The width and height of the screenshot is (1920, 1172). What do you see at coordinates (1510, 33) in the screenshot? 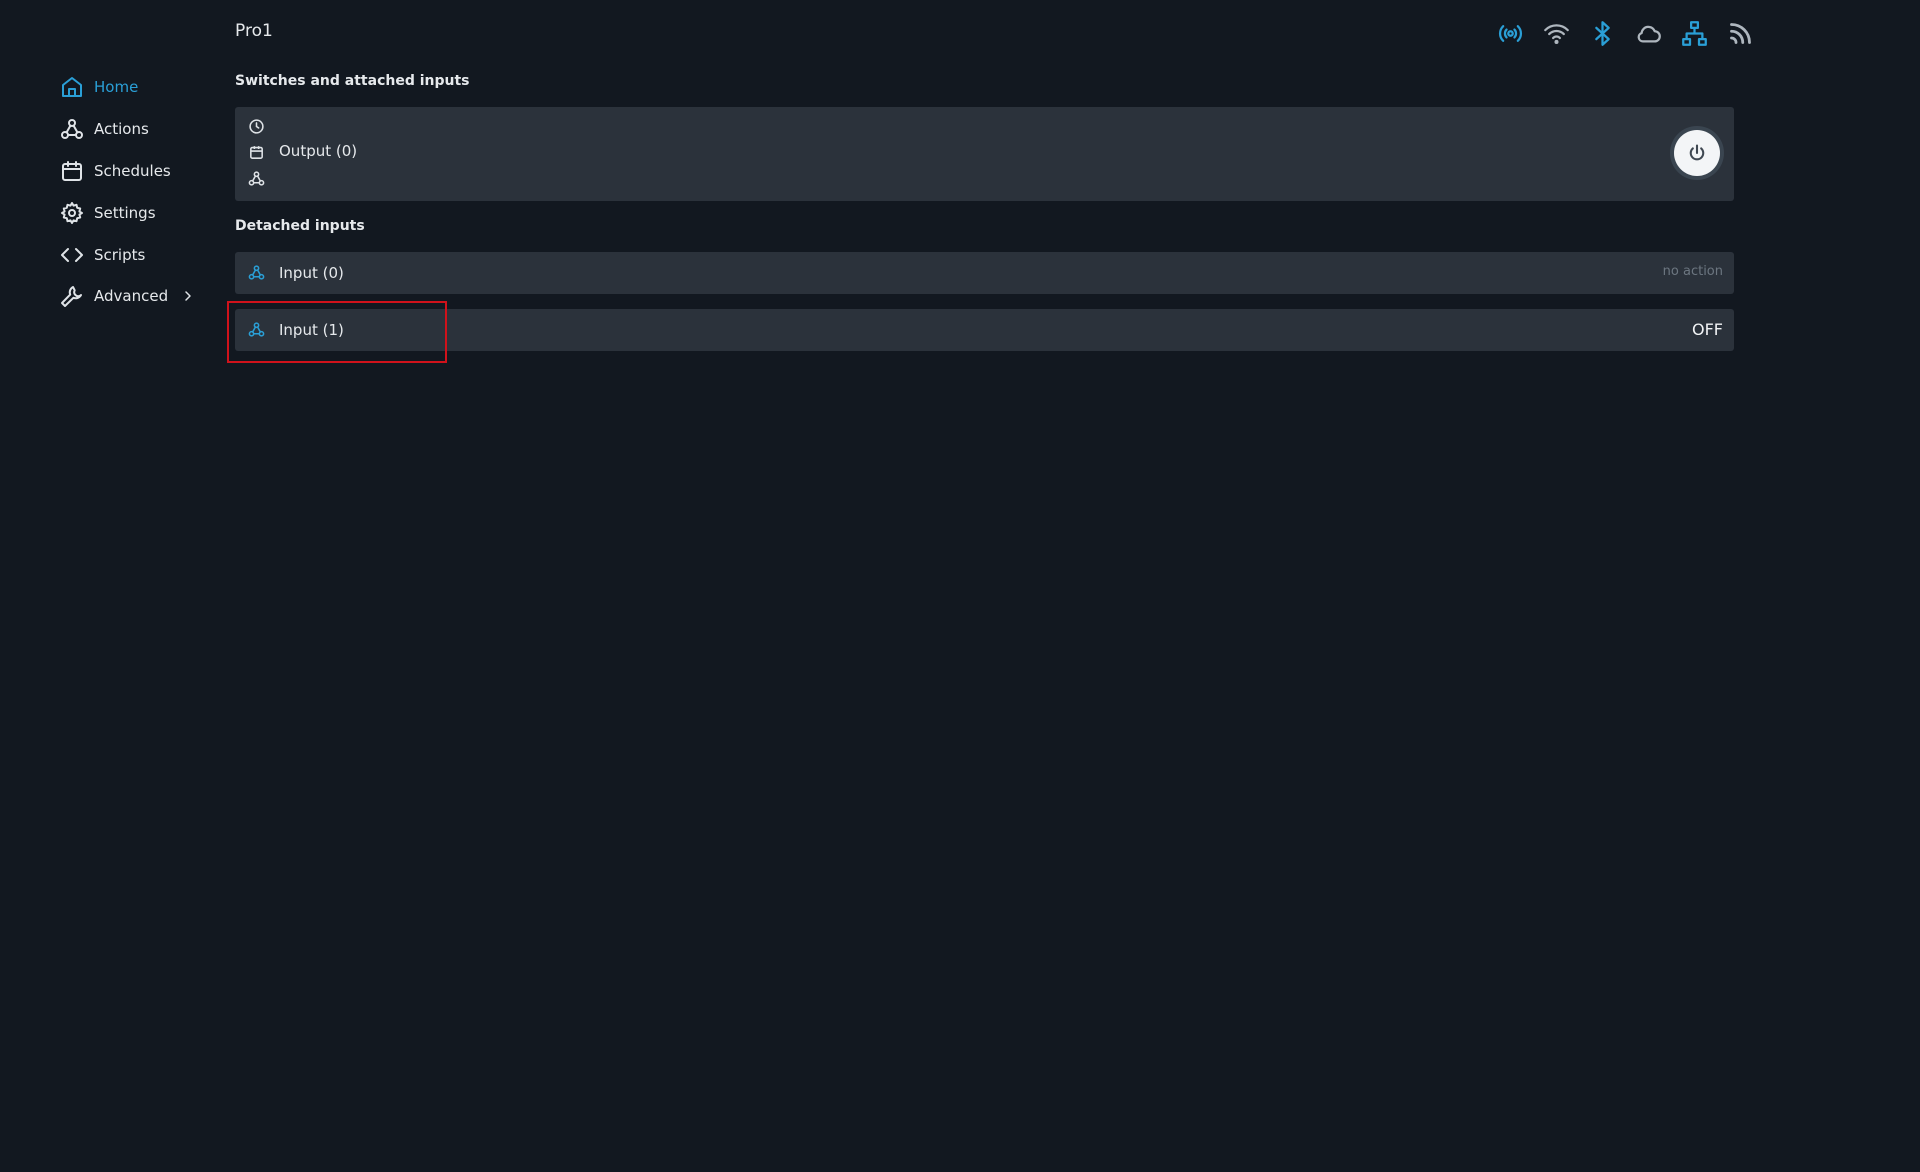
I see `broadcast-icon` at bounding box center [1510, 33].